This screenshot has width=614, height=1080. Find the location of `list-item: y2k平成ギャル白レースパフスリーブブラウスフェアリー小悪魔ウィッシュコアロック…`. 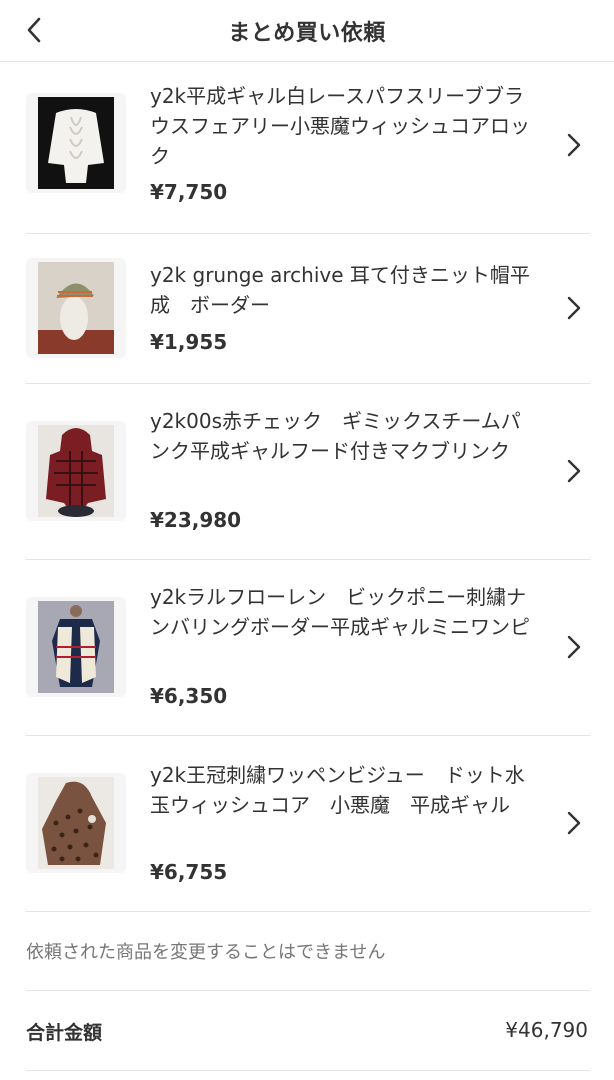

list-item: y2k平成ギャル白レースパフスリーブブラウスフェアリー小悪魔ウィッシュコアロック… is located at coordinates (308, 148).